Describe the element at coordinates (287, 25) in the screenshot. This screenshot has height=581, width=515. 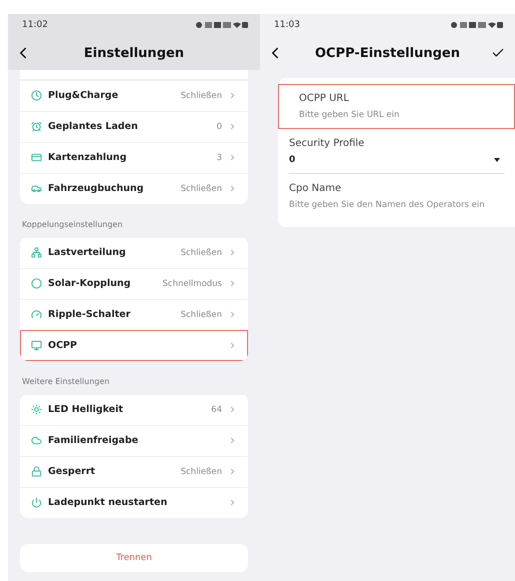
I see `status-time: 11:03` at that location.